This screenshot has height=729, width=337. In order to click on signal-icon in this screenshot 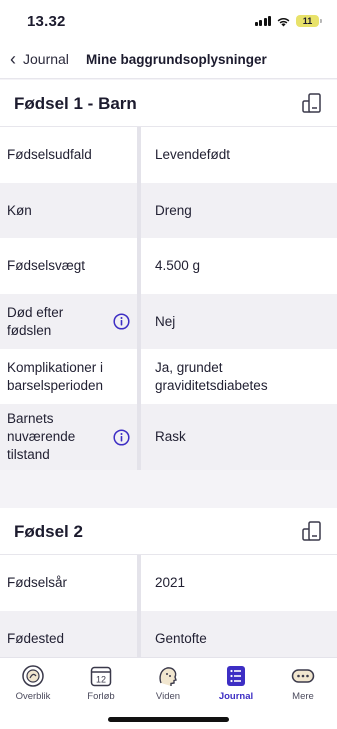, I will do `click(262, 21)`.